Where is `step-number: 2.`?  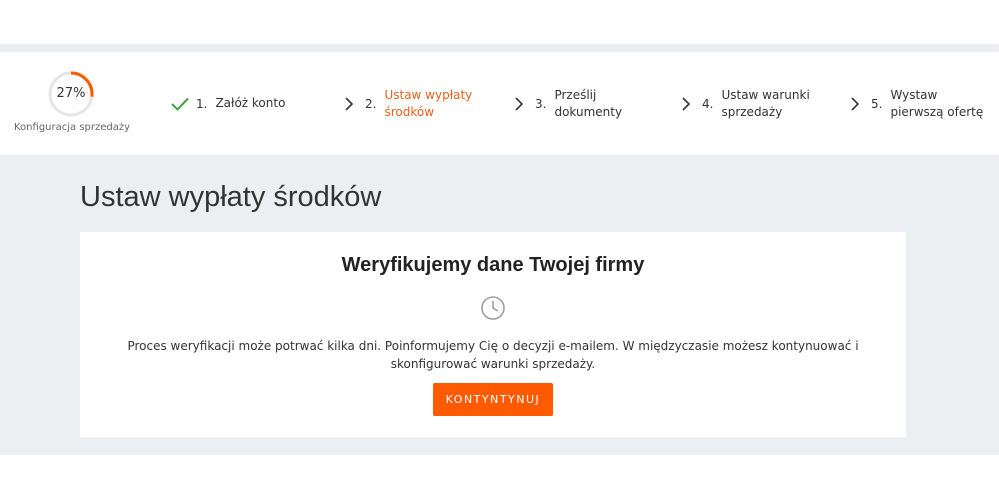
step-number: 2. is located at coordinates (371, 103).